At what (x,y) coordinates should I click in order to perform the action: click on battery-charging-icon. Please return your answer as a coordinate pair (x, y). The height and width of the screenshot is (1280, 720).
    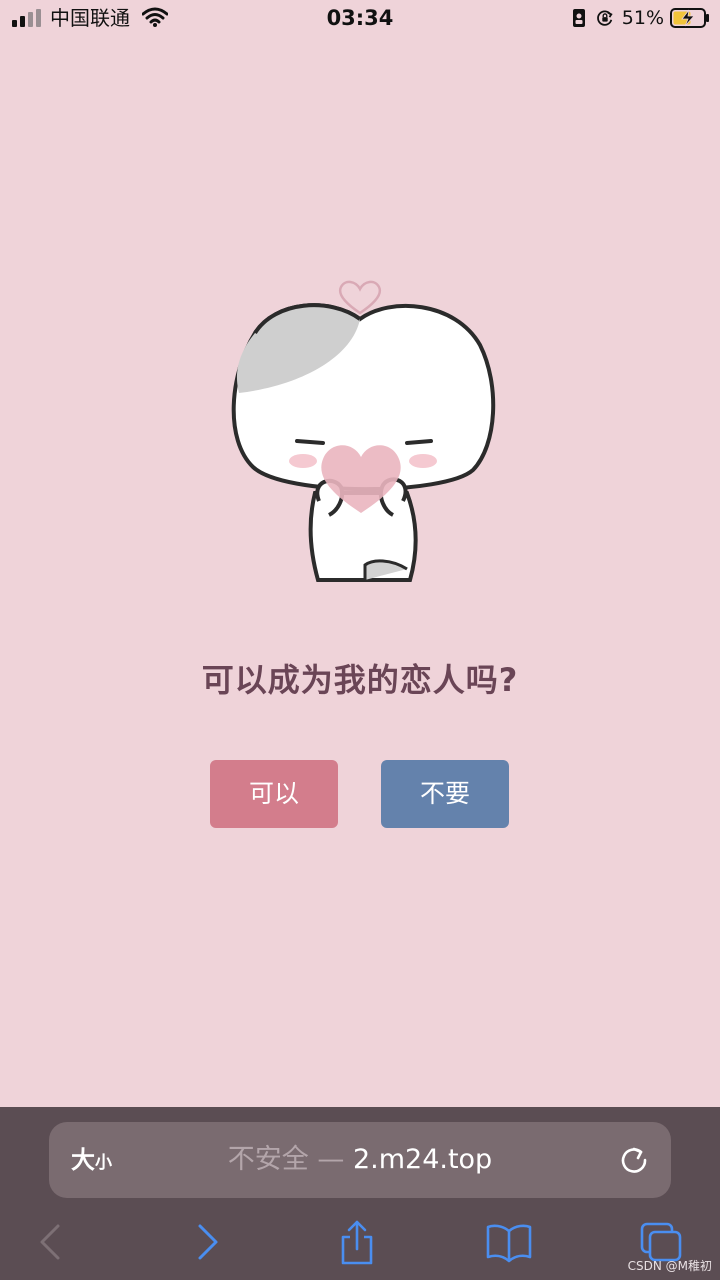
    Looking at the image, I should click on (689, 18).